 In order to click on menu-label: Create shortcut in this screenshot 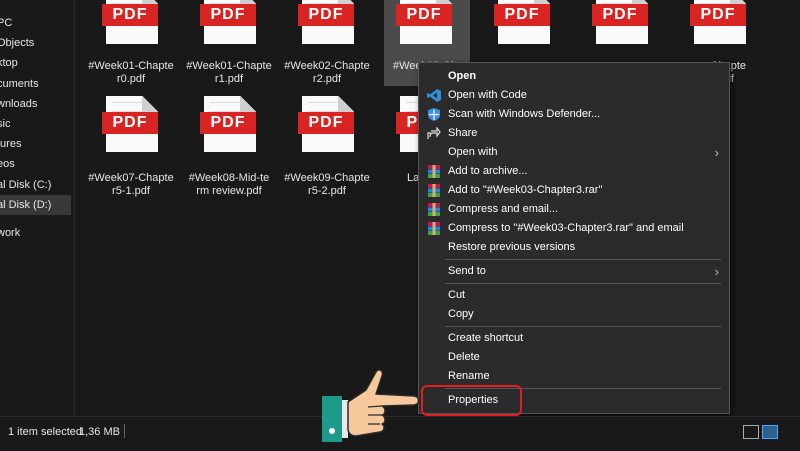, I will do `click(486, 338)`.